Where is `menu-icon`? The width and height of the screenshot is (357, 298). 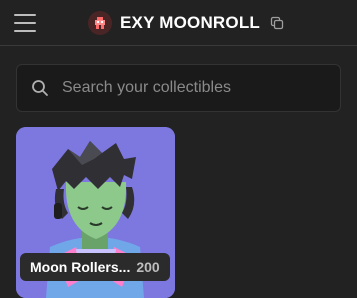 menu-icon is located at coordinates (25, 23).